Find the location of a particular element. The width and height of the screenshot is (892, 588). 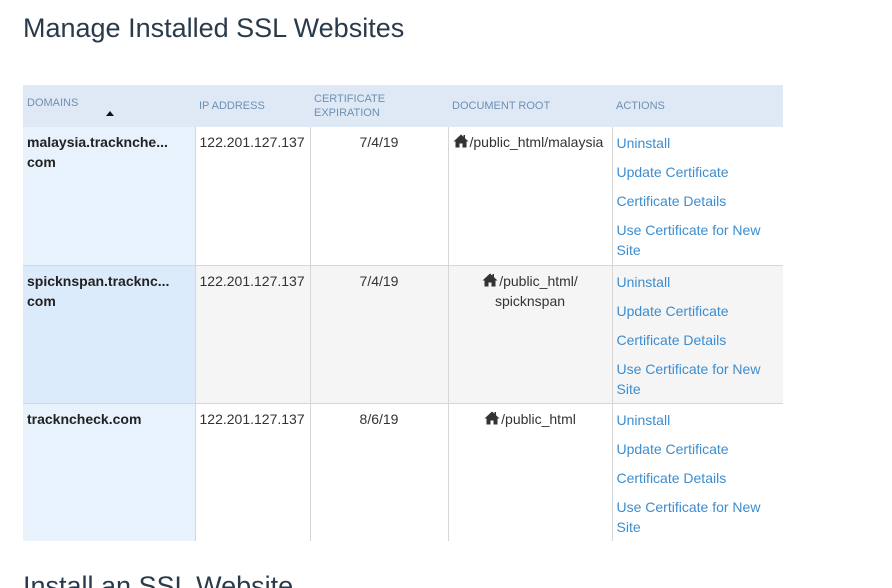

column-header-domains-label: Domains is located at coordinates (53, 103).